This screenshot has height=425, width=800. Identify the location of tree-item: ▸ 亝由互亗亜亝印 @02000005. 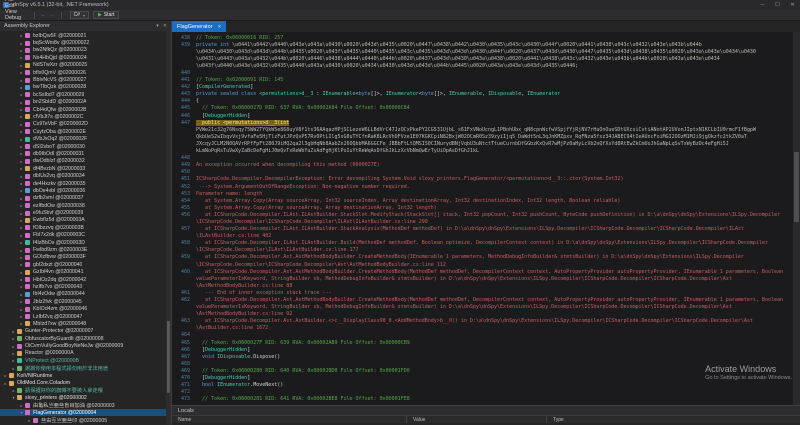
(85, 420).